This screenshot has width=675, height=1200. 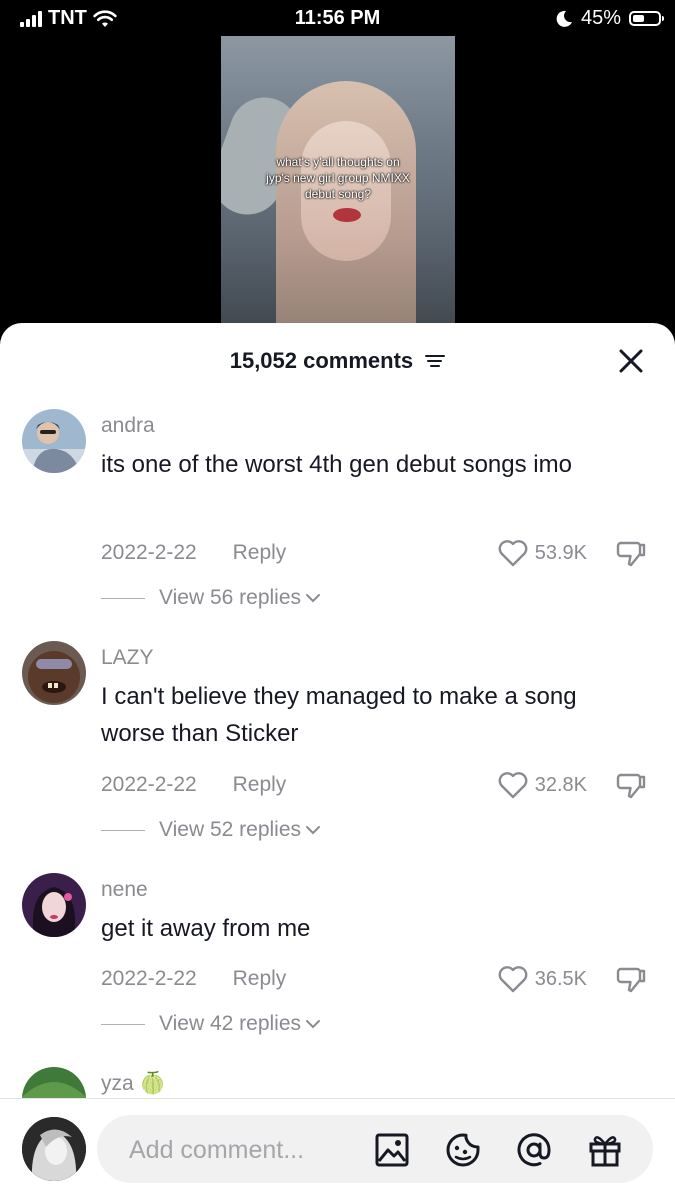 I want to click on melon-emoji: 🍈, so click(x=152, y=1083).